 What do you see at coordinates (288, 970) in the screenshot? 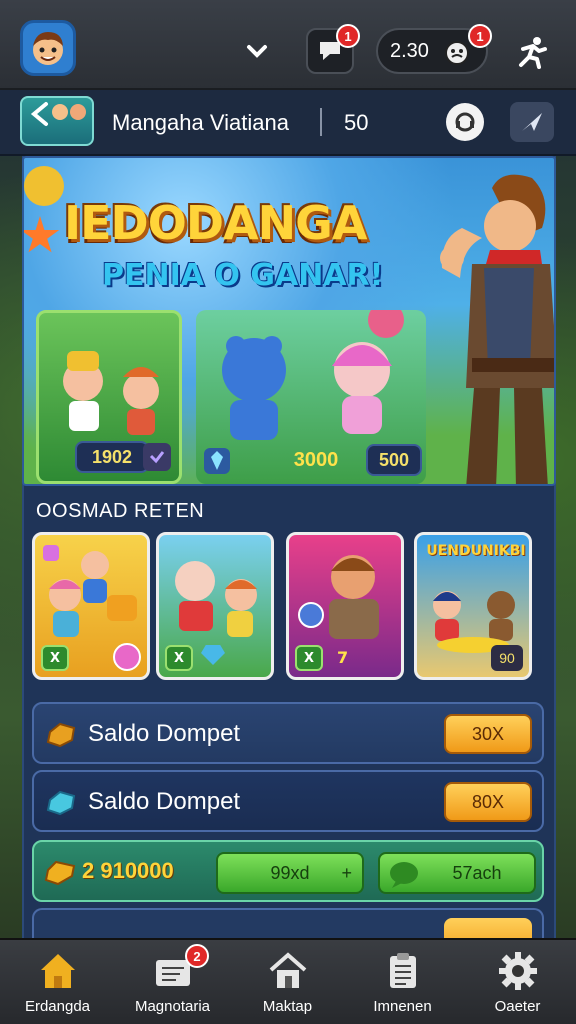
I see `house-icon` at bounding box center [288, 970].